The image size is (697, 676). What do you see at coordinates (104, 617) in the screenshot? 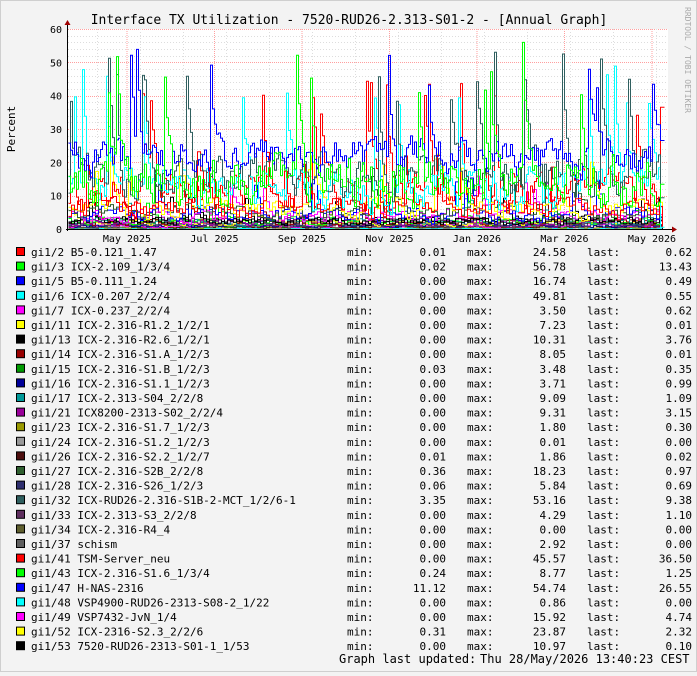
I see `legend-series-name: gi1/49 VSP7432-JvN_1/4` at bounding box center [104, 617].